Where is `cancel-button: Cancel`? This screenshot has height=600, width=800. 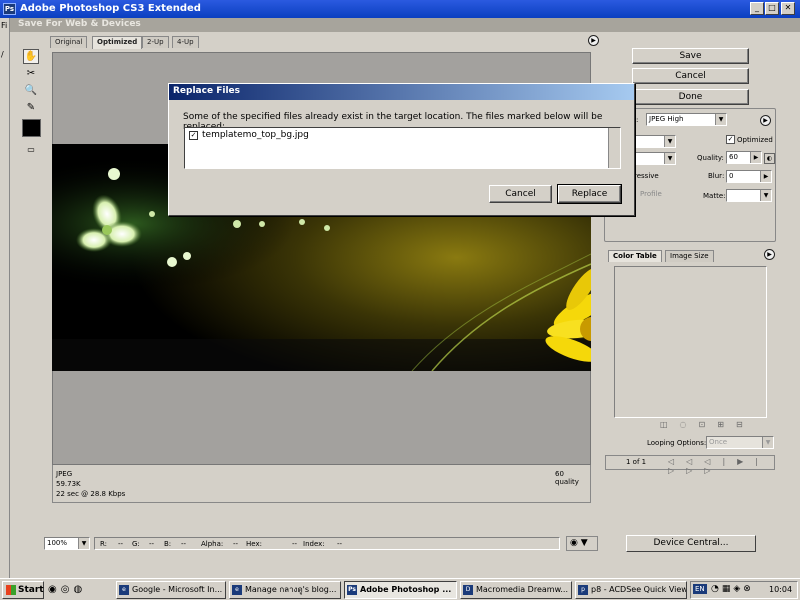 cancel-button: Cancel is located at coordinates (690, 76).